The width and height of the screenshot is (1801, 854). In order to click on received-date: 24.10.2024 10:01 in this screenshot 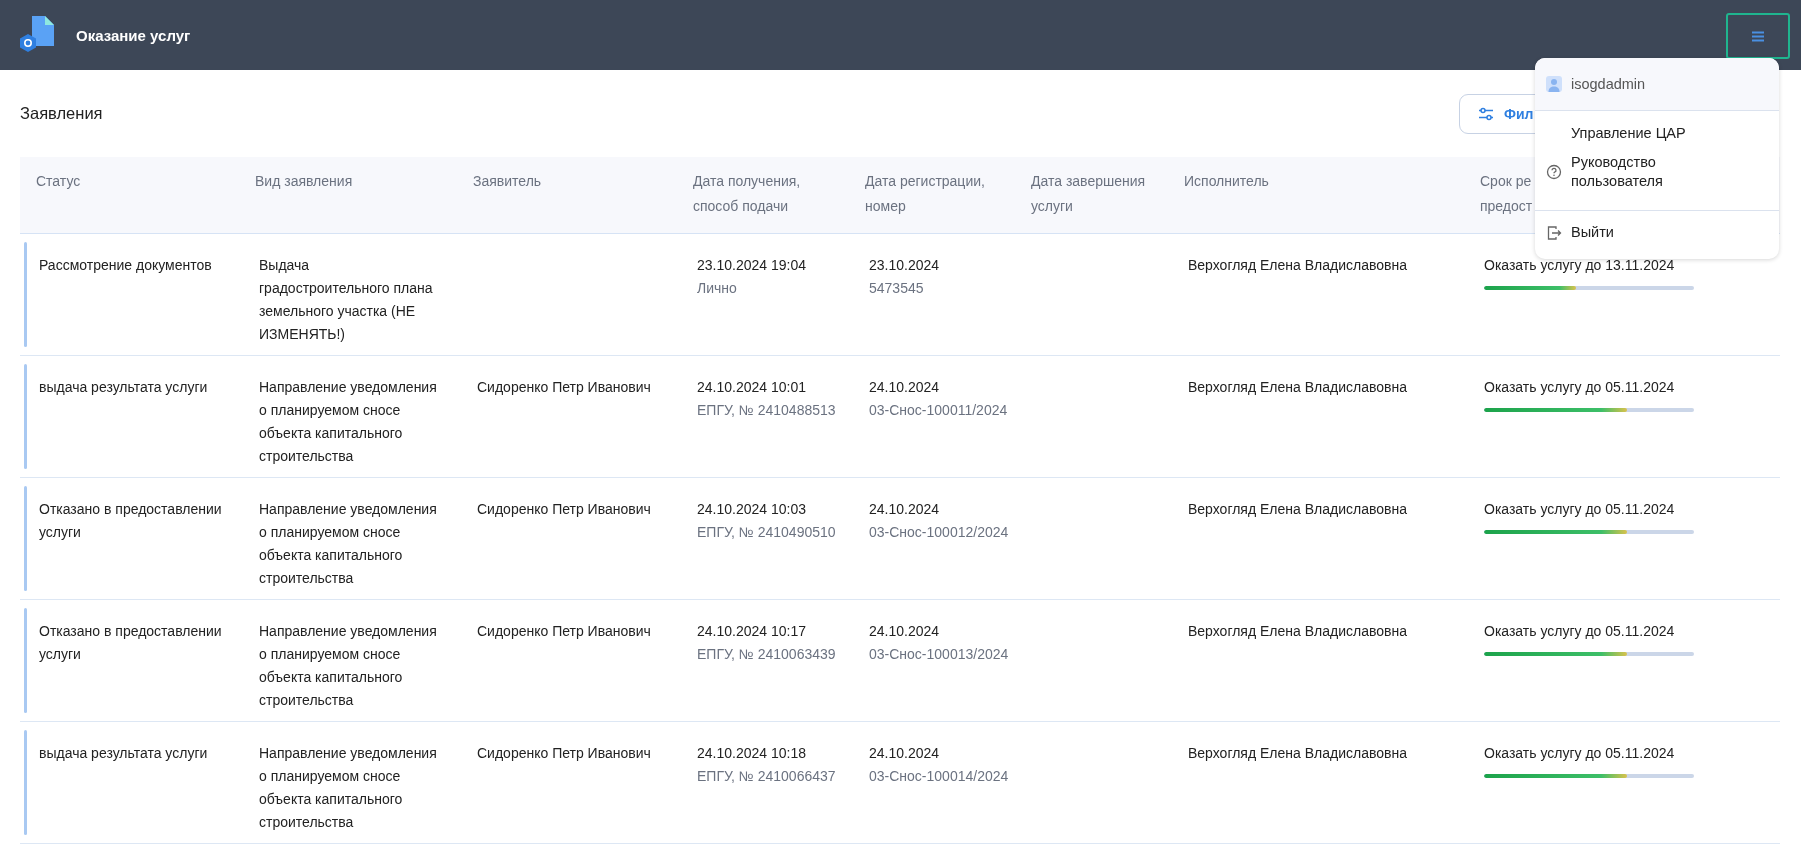, I will do `click(751, 387)`.